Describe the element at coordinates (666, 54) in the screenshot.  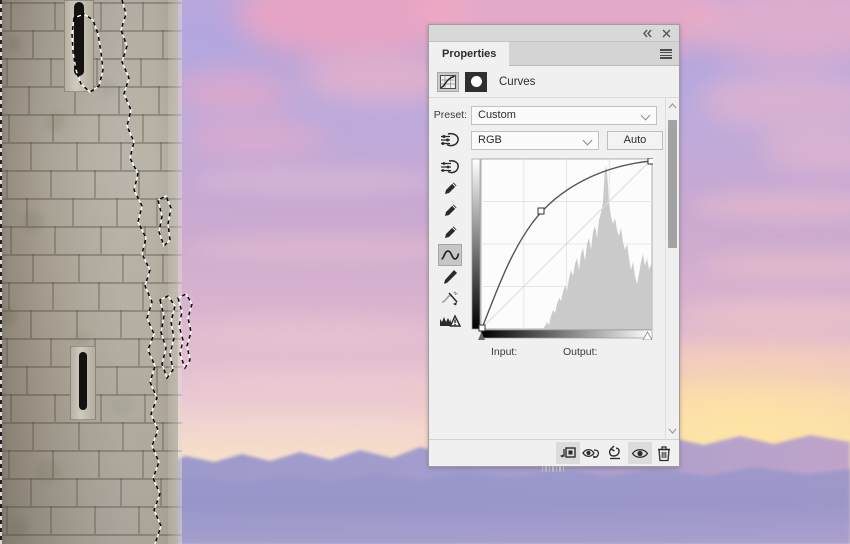
I see `panel-menu-hamburger-icon` at that location.